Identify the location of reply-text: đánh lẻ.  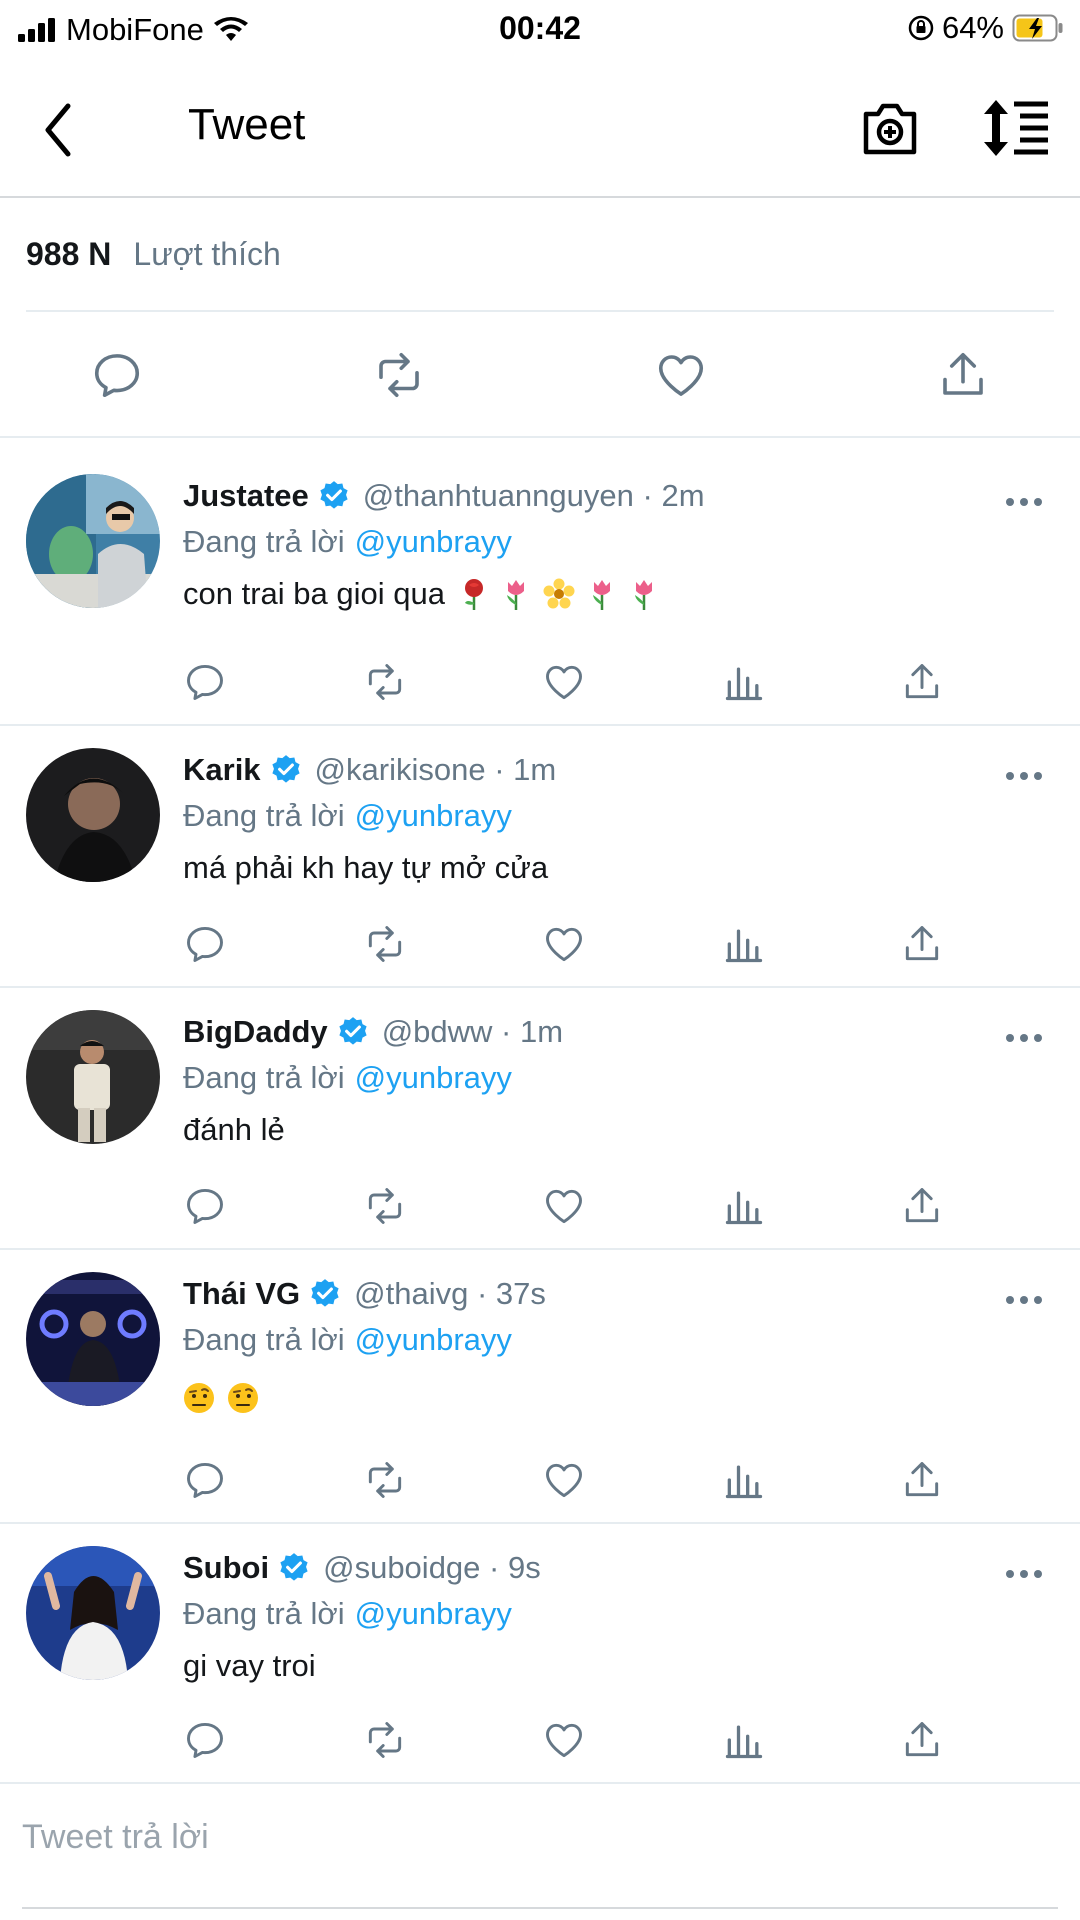
(234, 1130).